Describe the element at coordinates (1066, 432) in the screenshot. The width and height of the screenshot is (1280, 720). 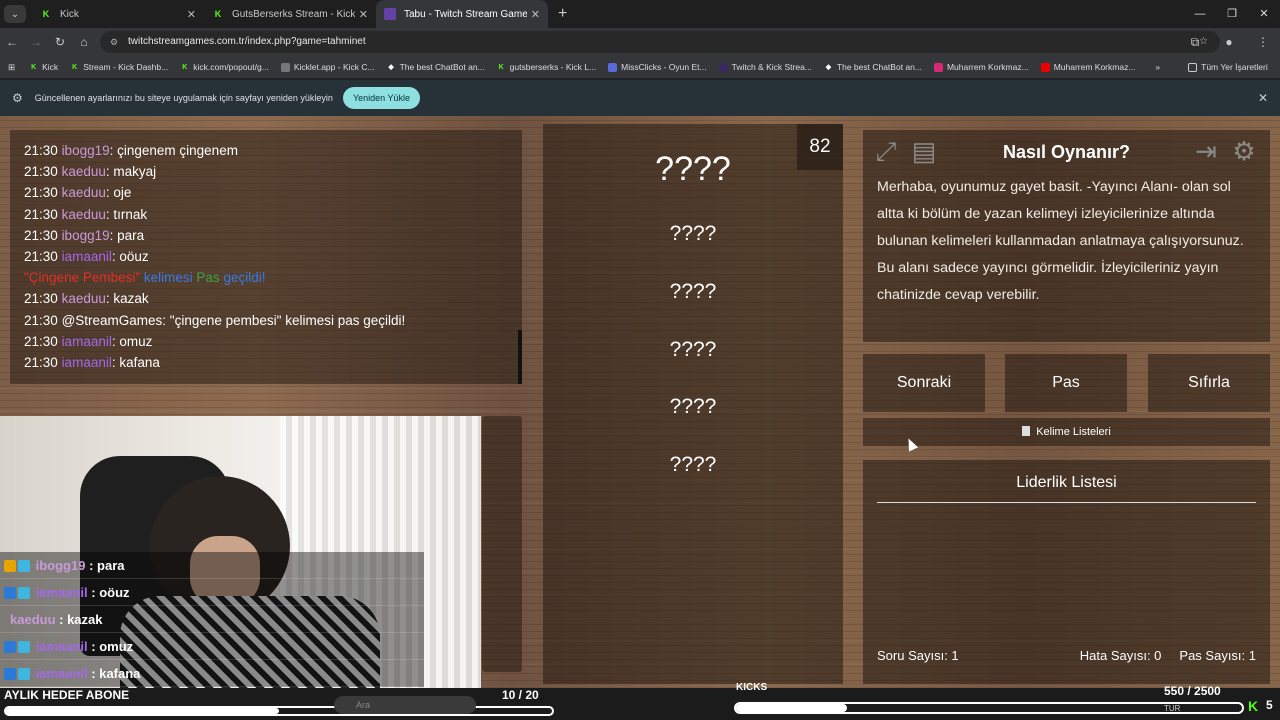
I see `word-lists-button: Kelime Listeleri` at that location.